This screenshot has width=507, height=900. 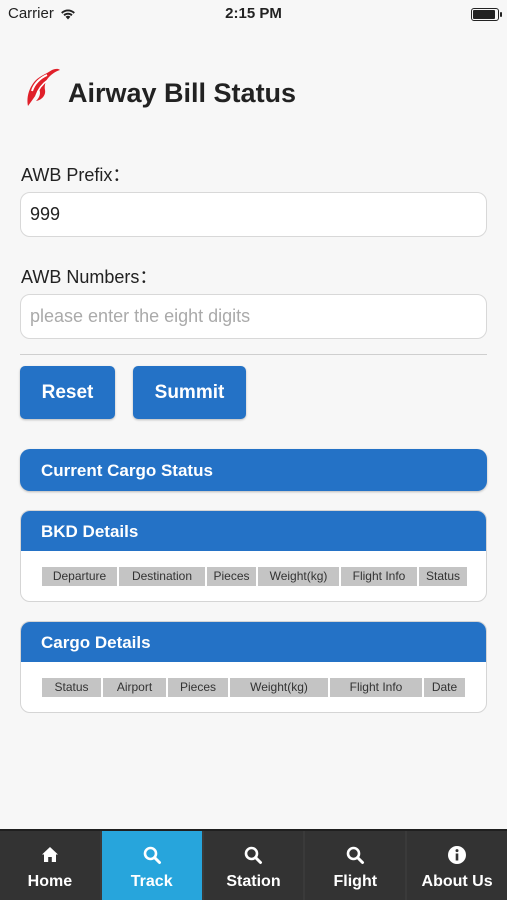 I want to click on column-header: Date, so click(x=444, y=687).